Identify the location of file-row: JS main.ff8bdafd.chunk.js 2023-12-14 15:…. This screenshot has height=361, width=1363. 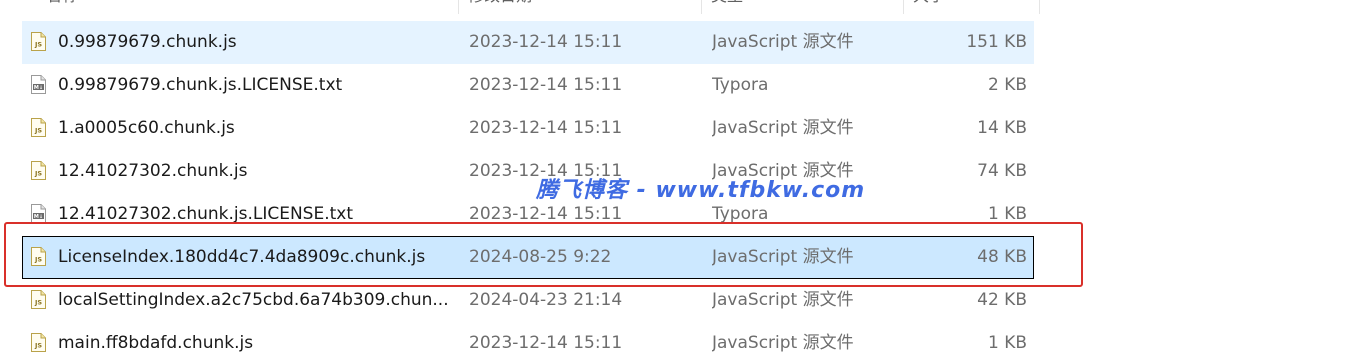
(528, 341).